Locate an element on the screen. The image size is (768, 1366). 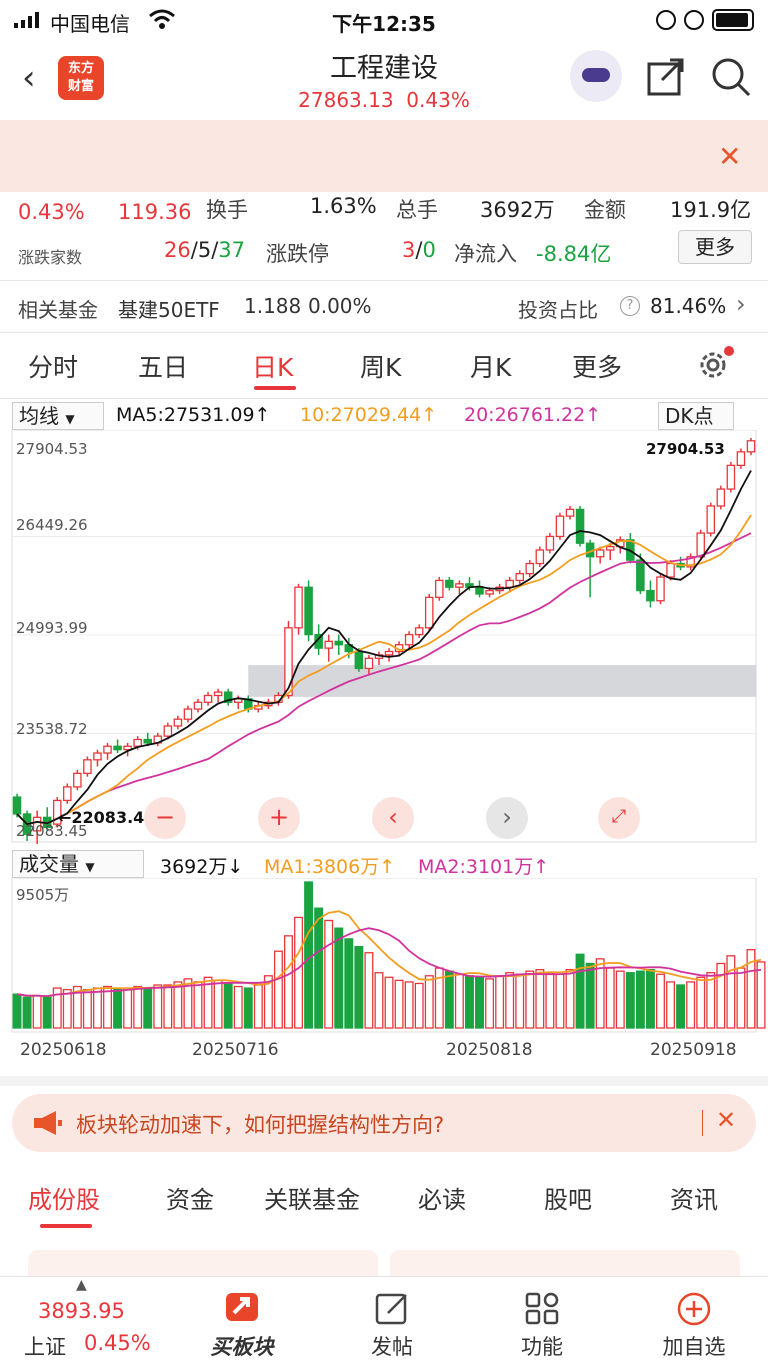
fund-price: 1.188 is located at coordinates (273, 306).